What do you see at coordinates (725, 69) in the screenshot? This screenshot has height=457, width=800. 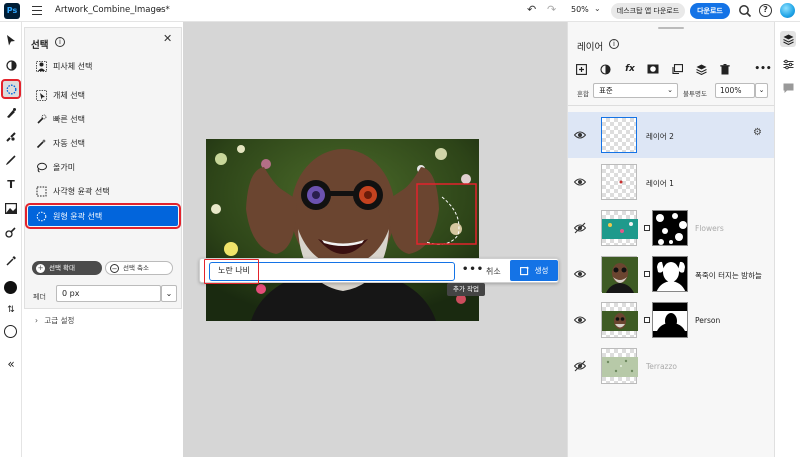 I see `trash-icon` at bounding box center [725, 69].